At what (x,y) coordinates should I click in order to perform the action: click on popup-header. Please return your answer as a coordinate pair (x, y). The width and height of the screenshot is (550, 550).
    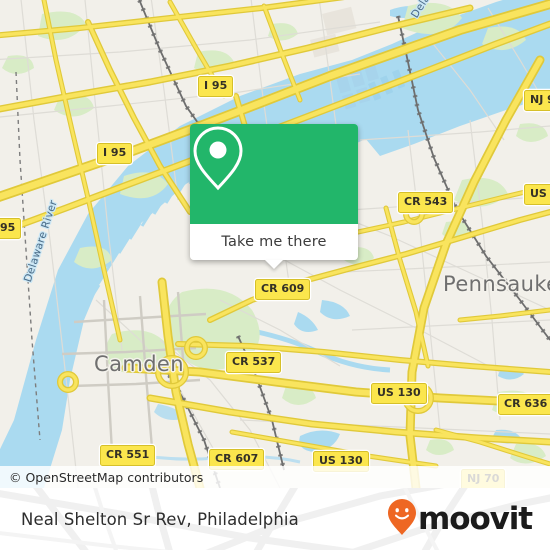
    Looking at the image, I should click on (274, 174).